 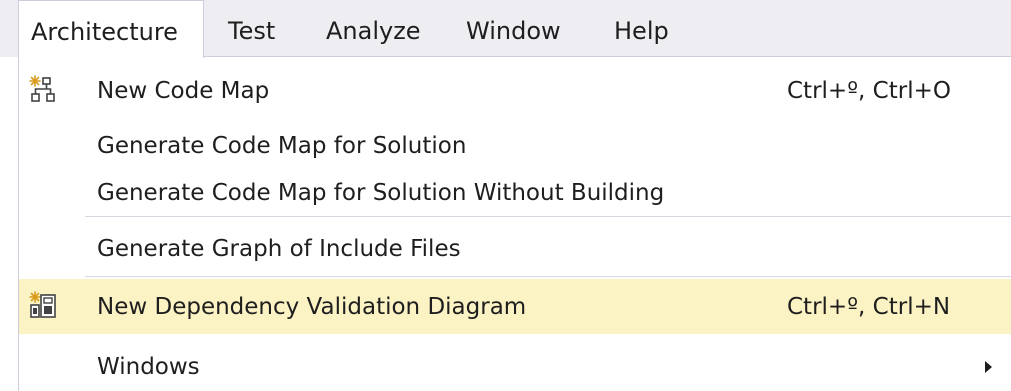 What do you see at coordinates (148, 367) in the screenshot?
I see `menu-item-label: Windows` at bounding box center [148, 367].